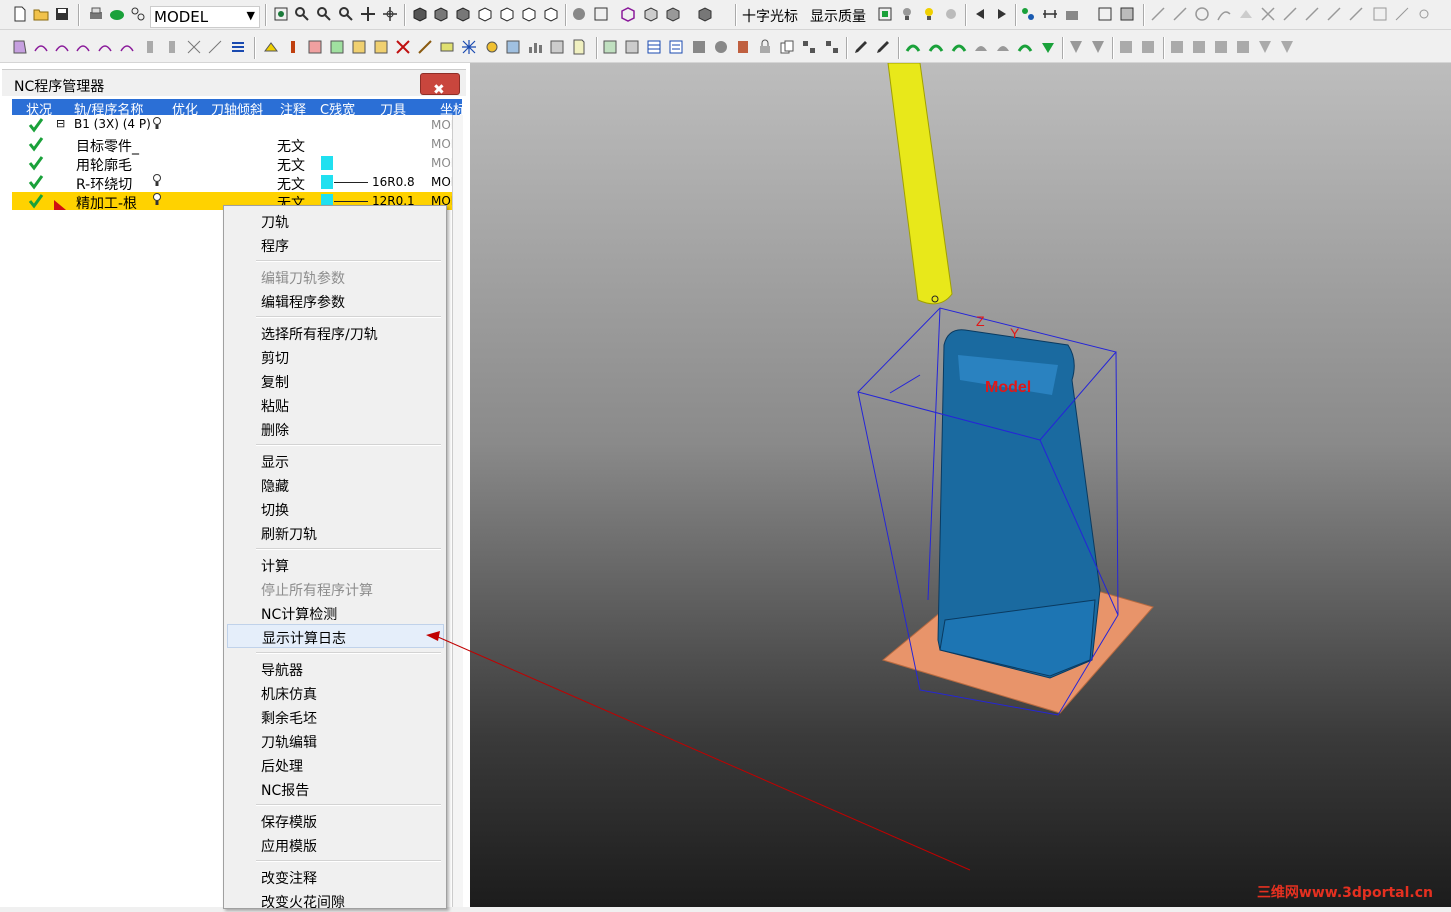  Describe the element at coordinates (1098, 47) in the screenshot. I see `grey-b-icon` at that location.